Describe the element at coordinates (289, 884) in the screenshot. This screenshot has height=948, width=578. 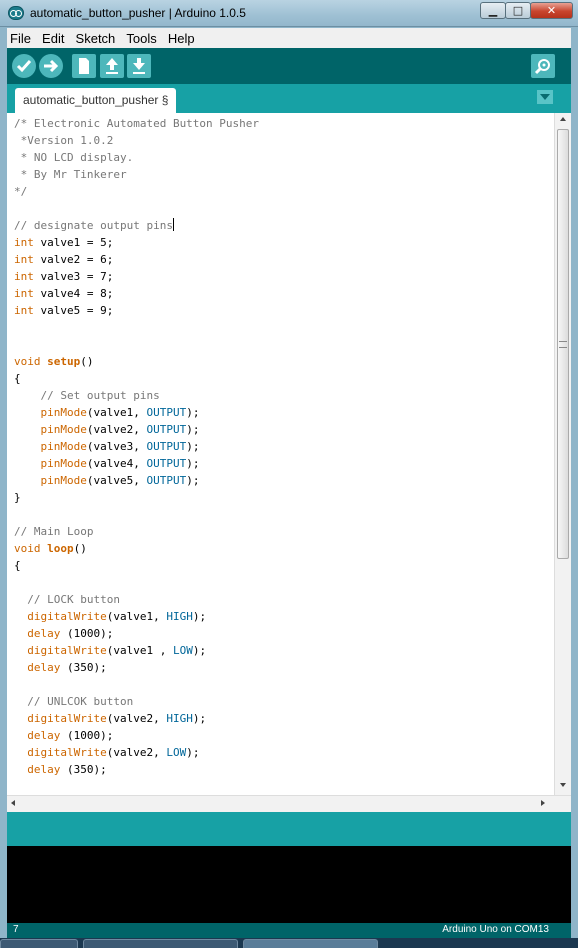
I see `console-output` at that location.